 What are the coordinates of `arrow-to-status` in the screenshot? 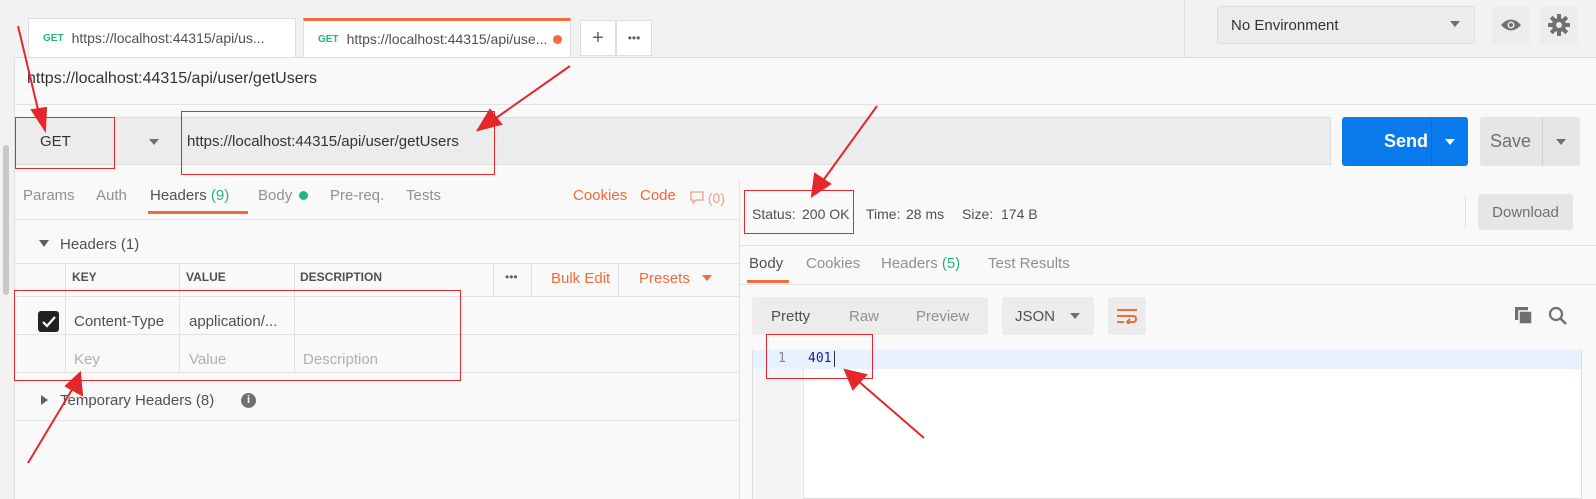 It's located at (849, 144).